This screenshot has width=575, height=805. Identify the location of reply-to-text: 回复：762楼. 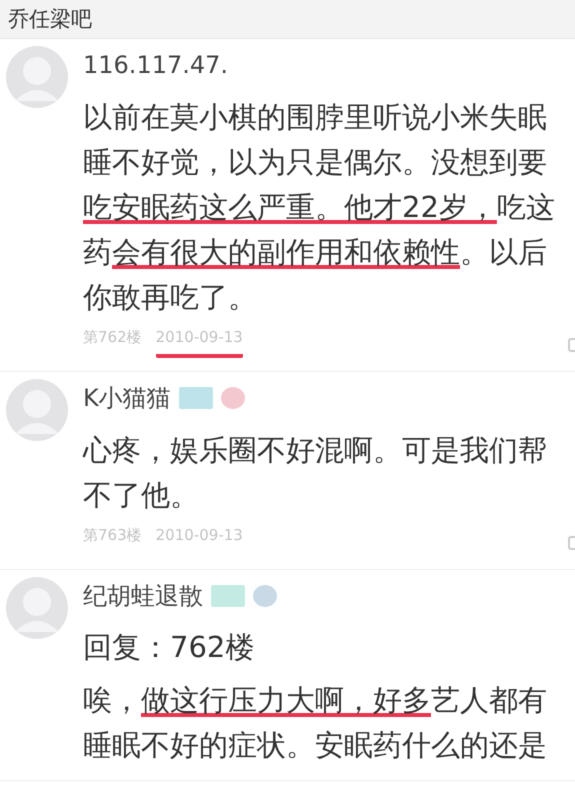
(169, 647).